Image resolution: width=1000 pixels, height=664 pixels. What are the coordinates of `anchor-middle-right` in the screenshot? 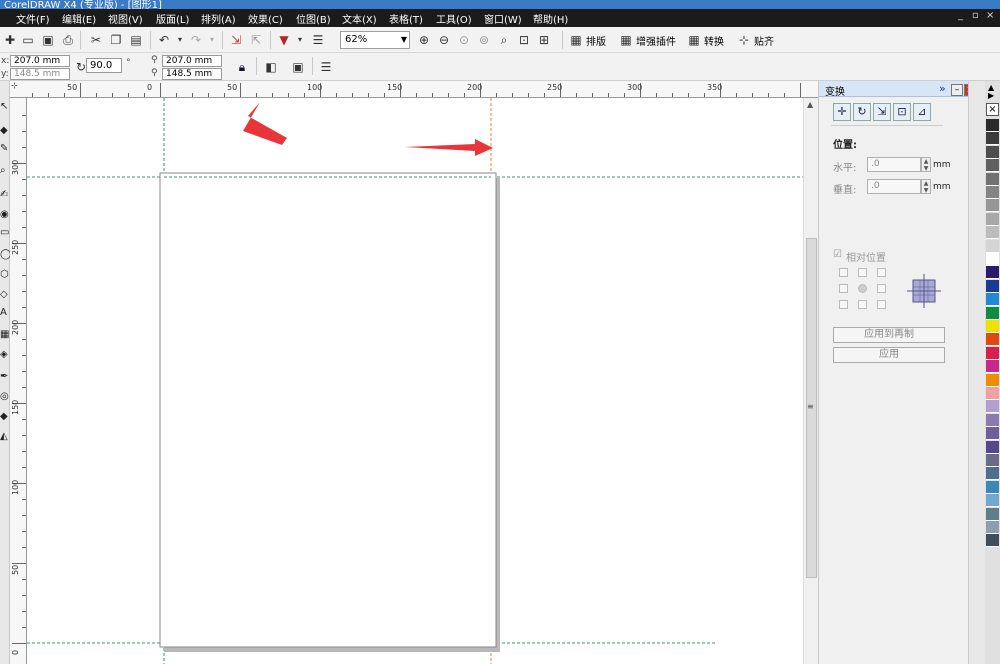 It's located at (881, 288).